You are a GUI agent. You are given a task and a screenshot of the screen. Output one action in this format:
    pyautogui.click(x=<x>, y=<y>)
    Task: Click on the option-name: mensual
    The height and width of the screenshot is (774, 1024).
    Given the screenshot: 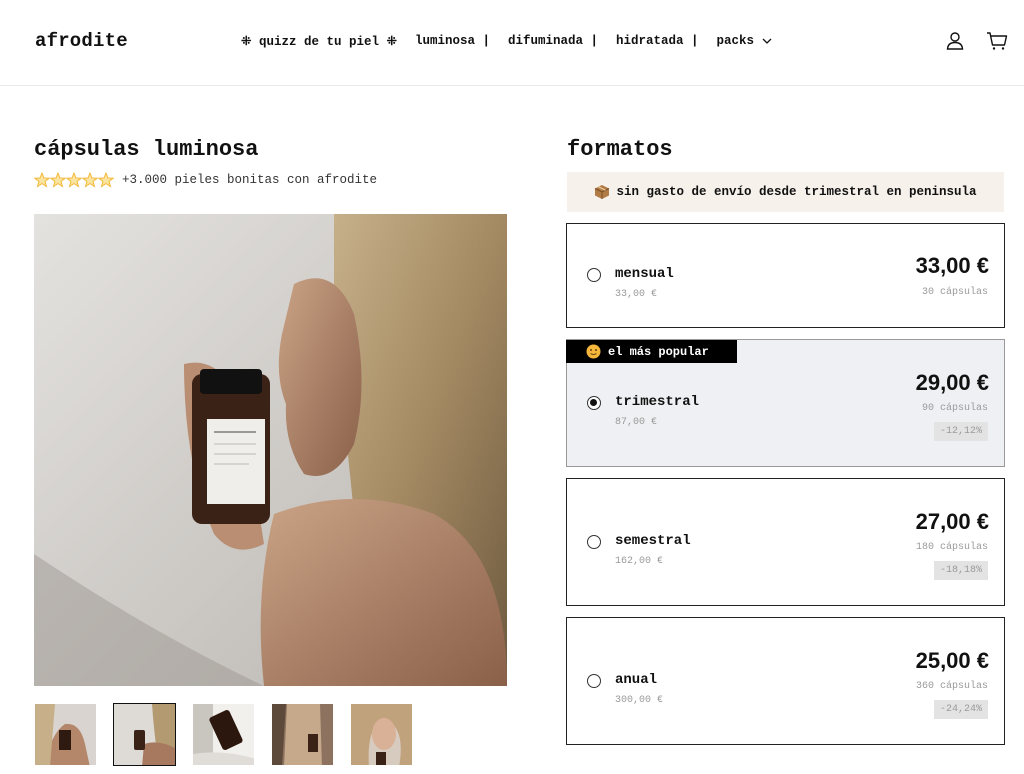 What is the action you would take?
    pyautogui.click(x=644, y=274)
    